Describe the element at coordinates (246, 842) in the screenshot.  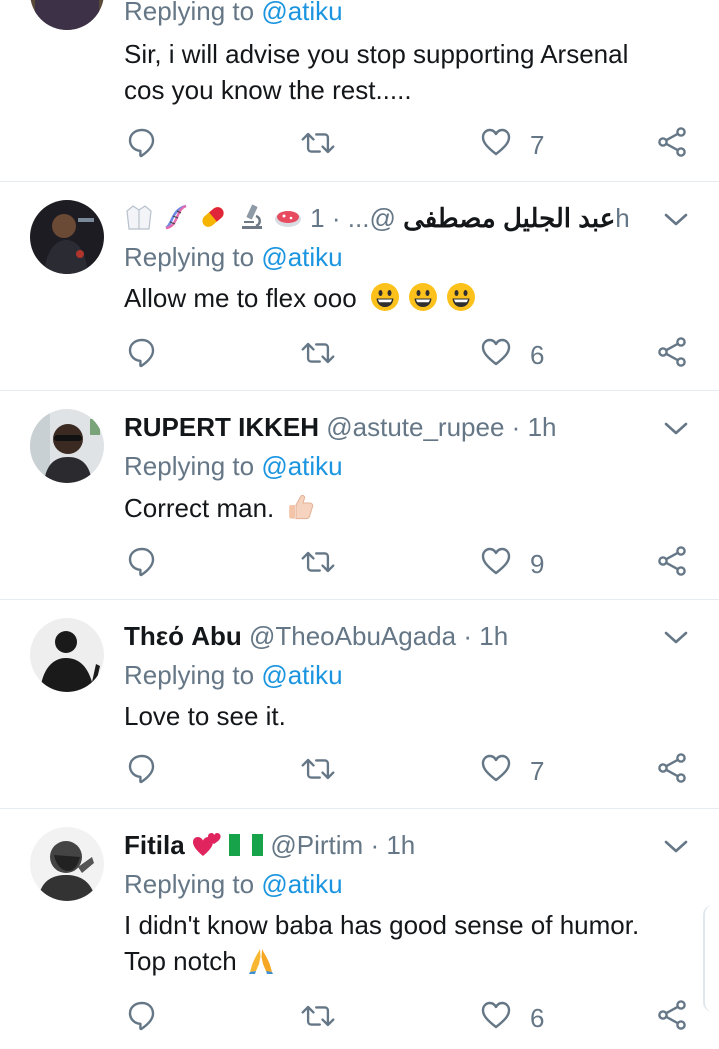
I see `nigeria-flag-icon` at that location.